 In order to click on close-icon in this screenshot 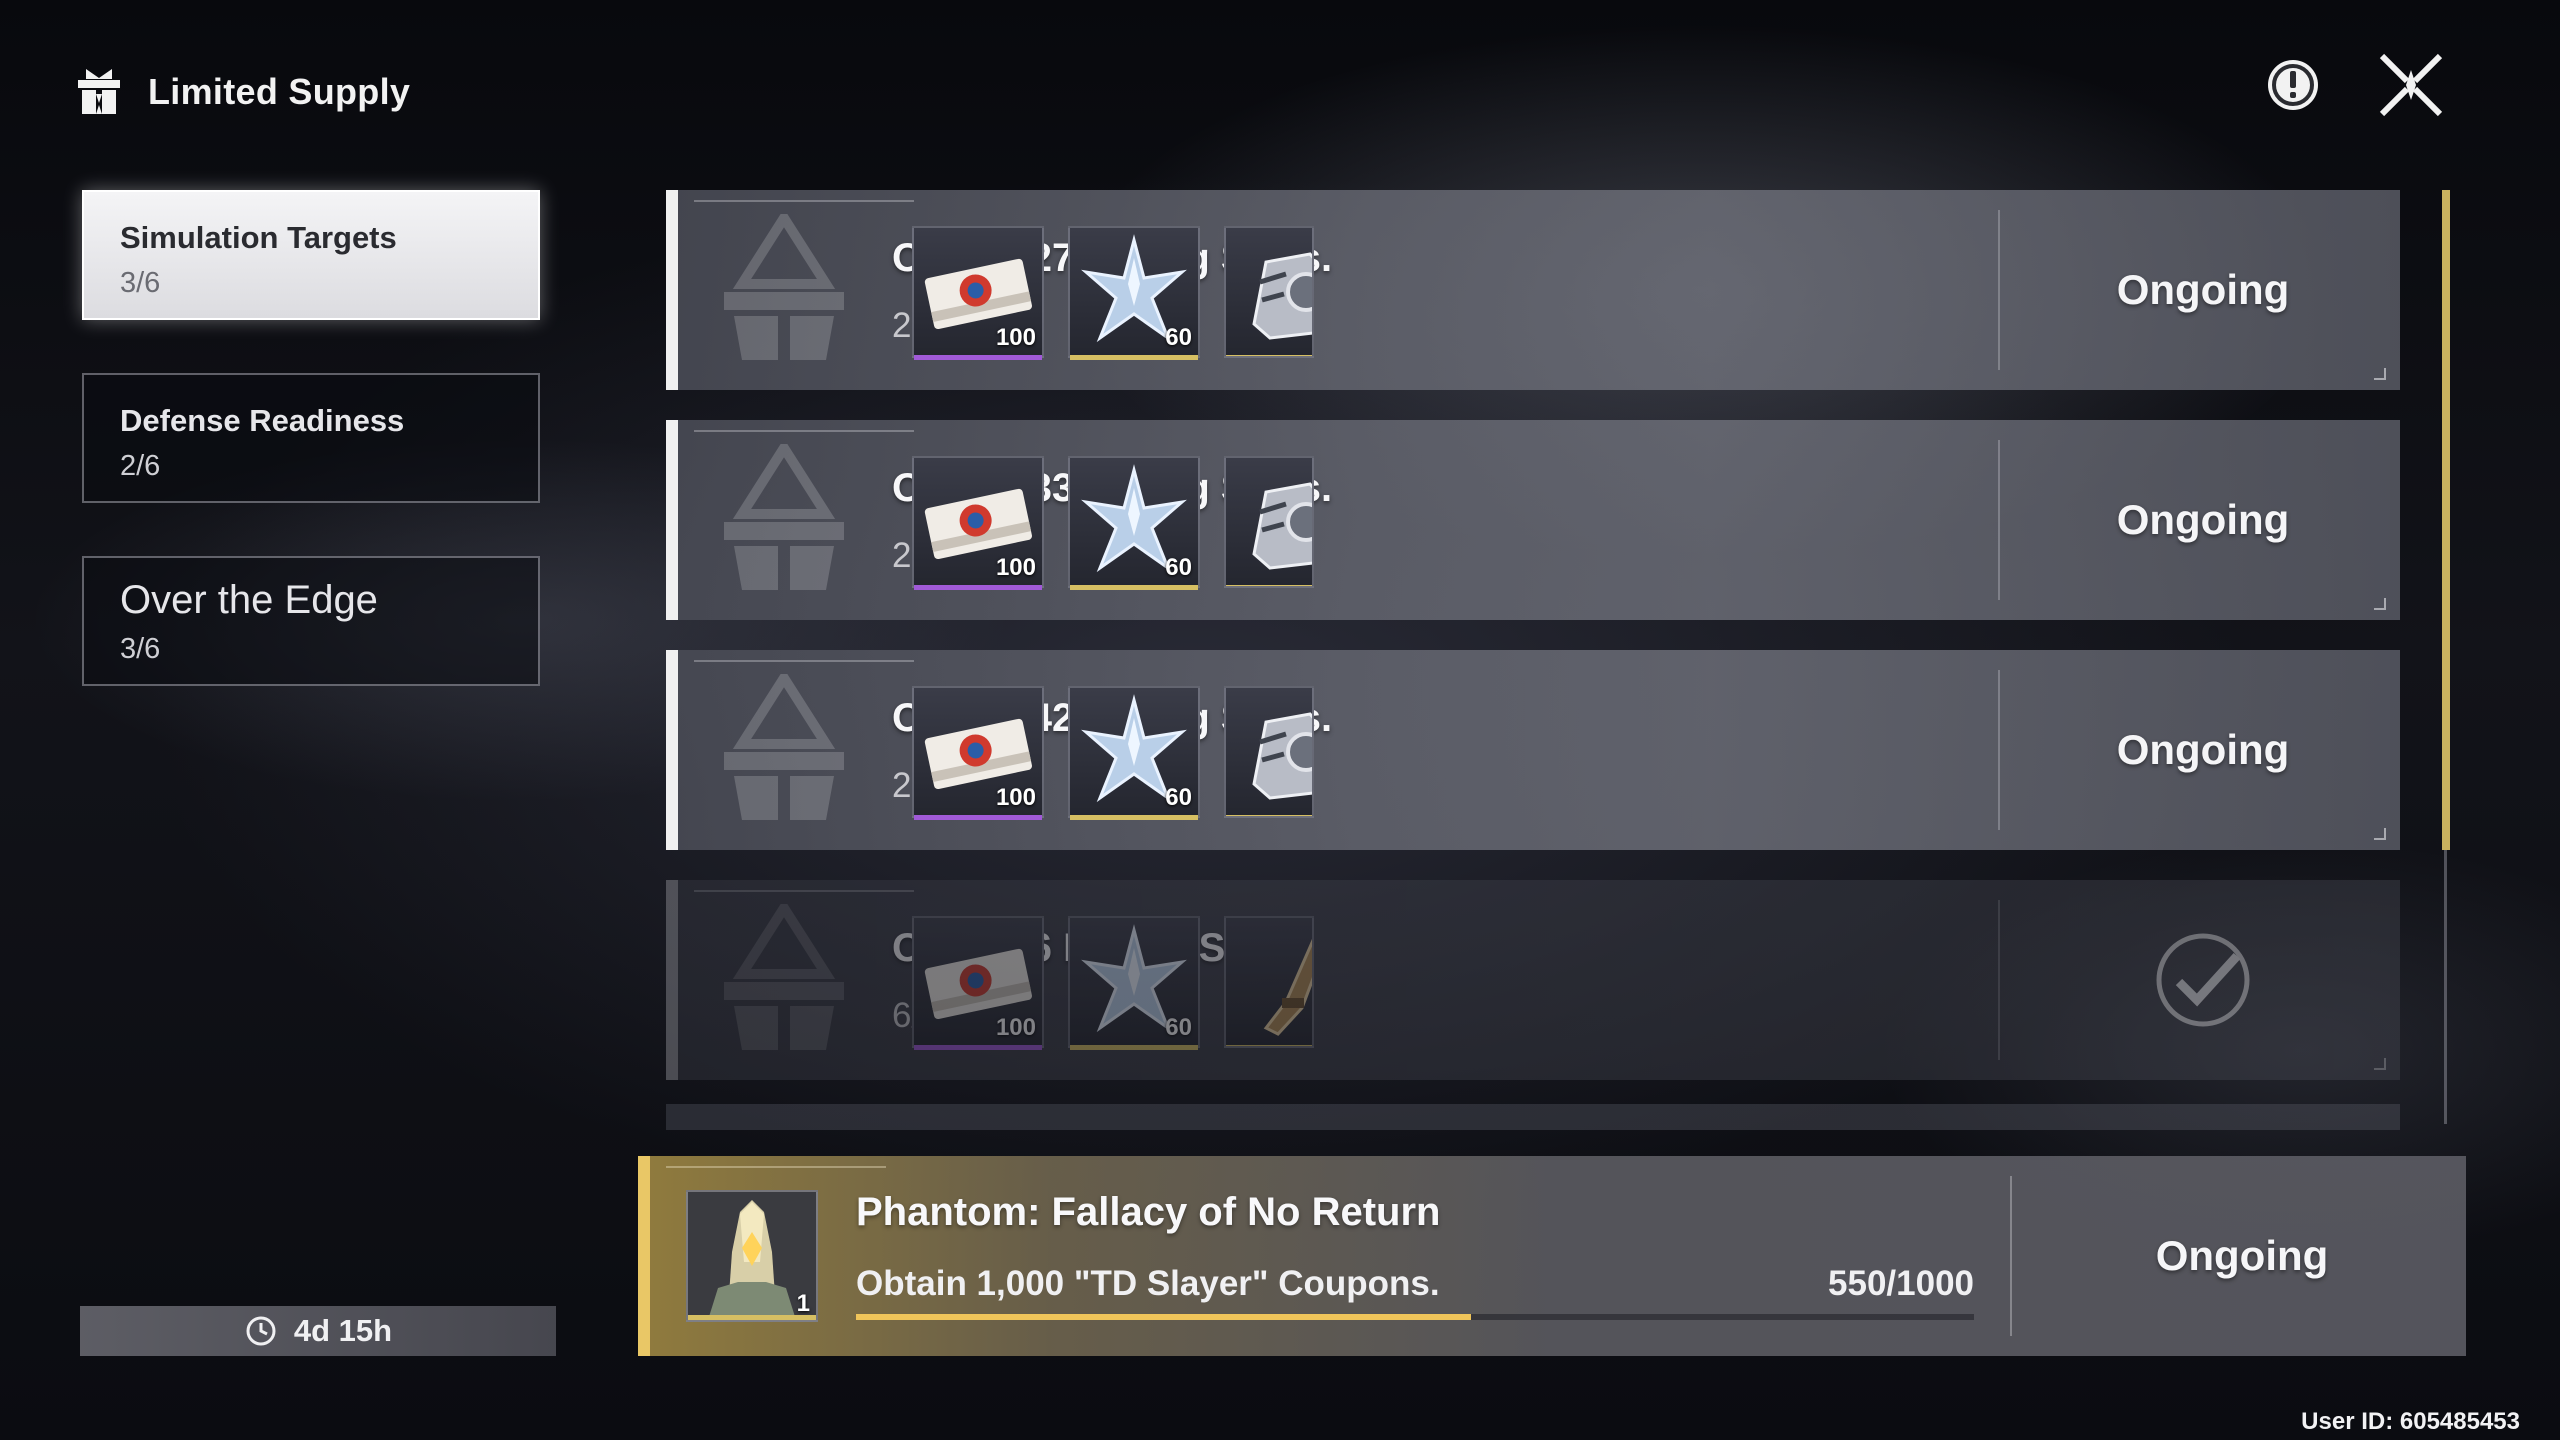, I will do `click(2411, 85)`.